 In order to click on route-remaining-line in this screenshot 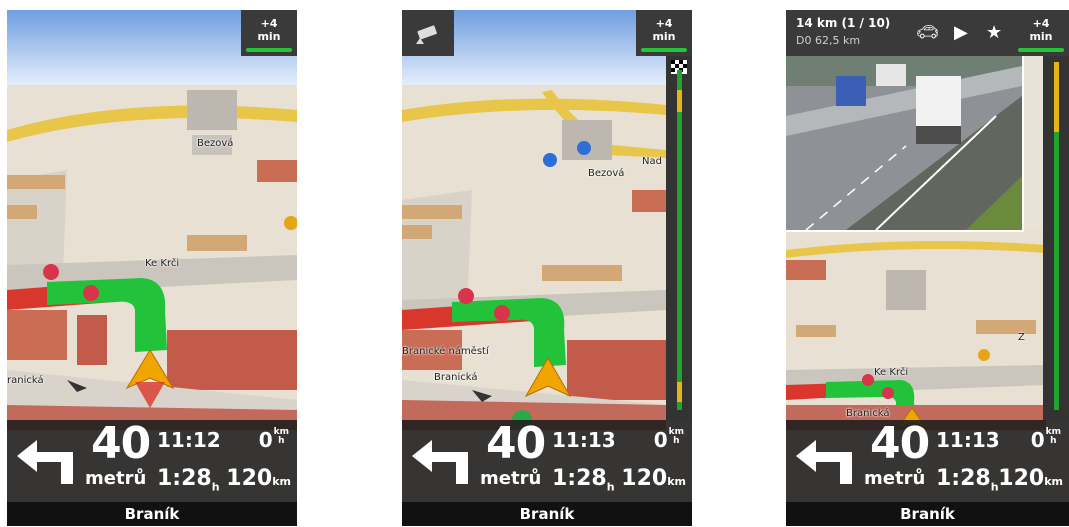, I will do `click(679, 240)`.